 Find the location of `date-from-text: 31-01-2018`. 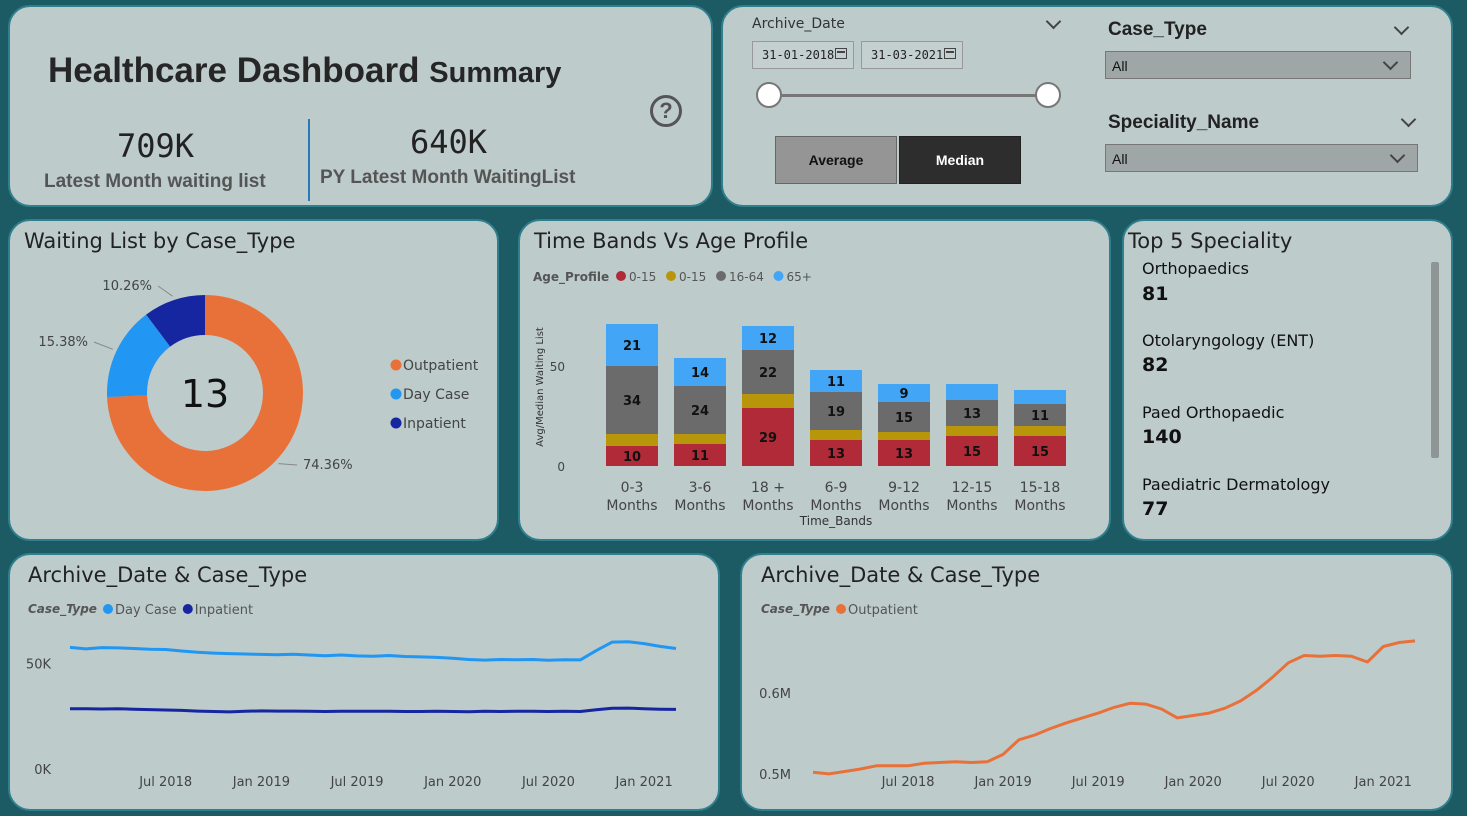

date-from-text: 31-01-2018 is located at coordinates (798, 55).